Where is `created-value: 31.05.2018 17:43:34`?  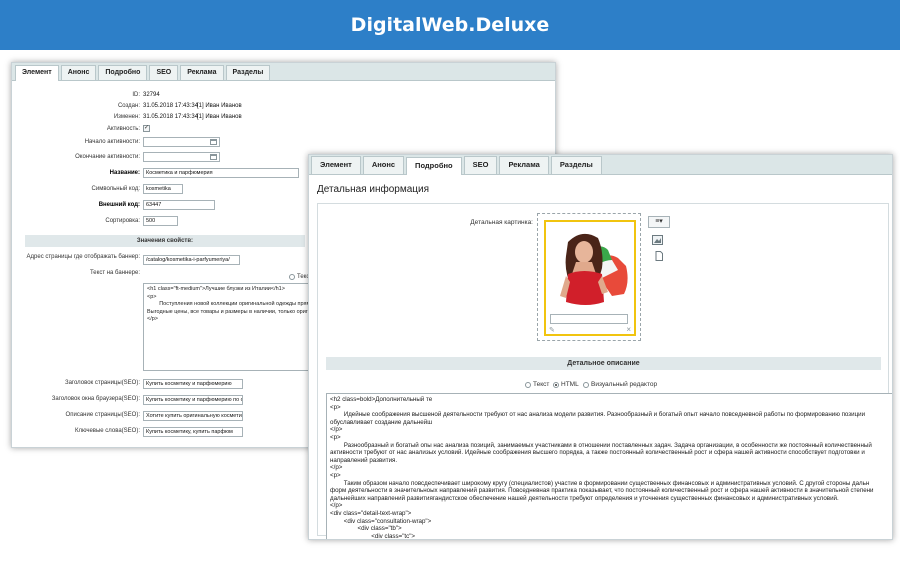 created-value: 31.05.2018 17:43:34 is located at coordinates (171, 106).